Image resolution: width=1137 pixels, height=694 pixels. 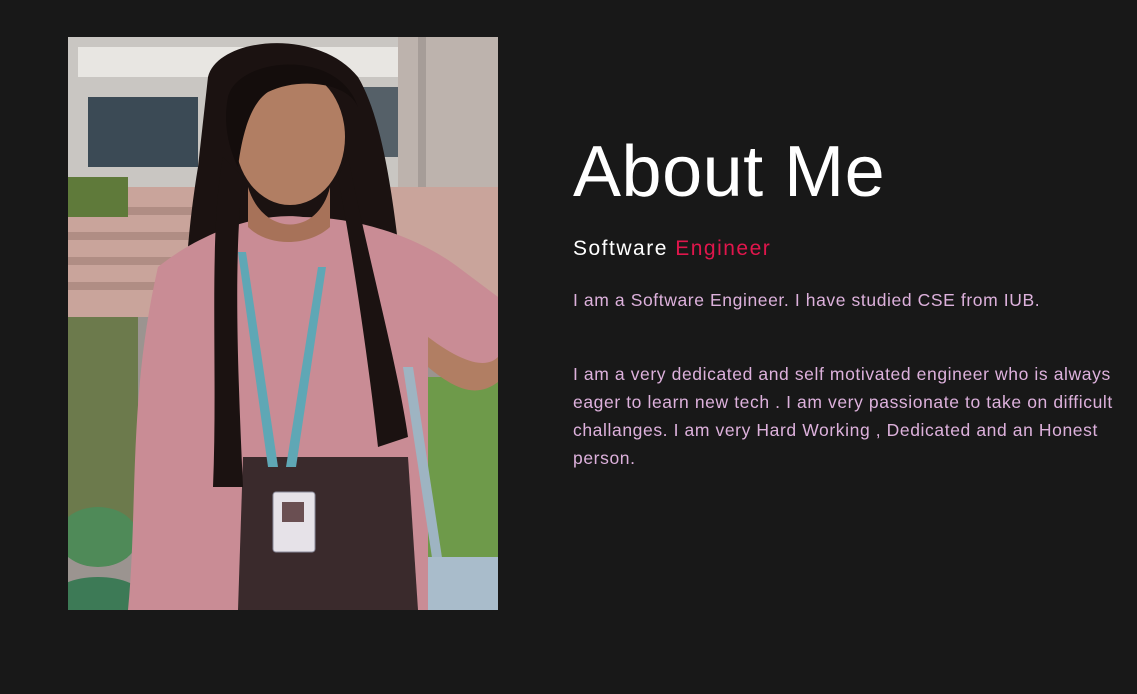 What do you see at coordinates (620, 248) in the screenshot?
I see `role-prefix: Software` at bounding box center [620, 248].